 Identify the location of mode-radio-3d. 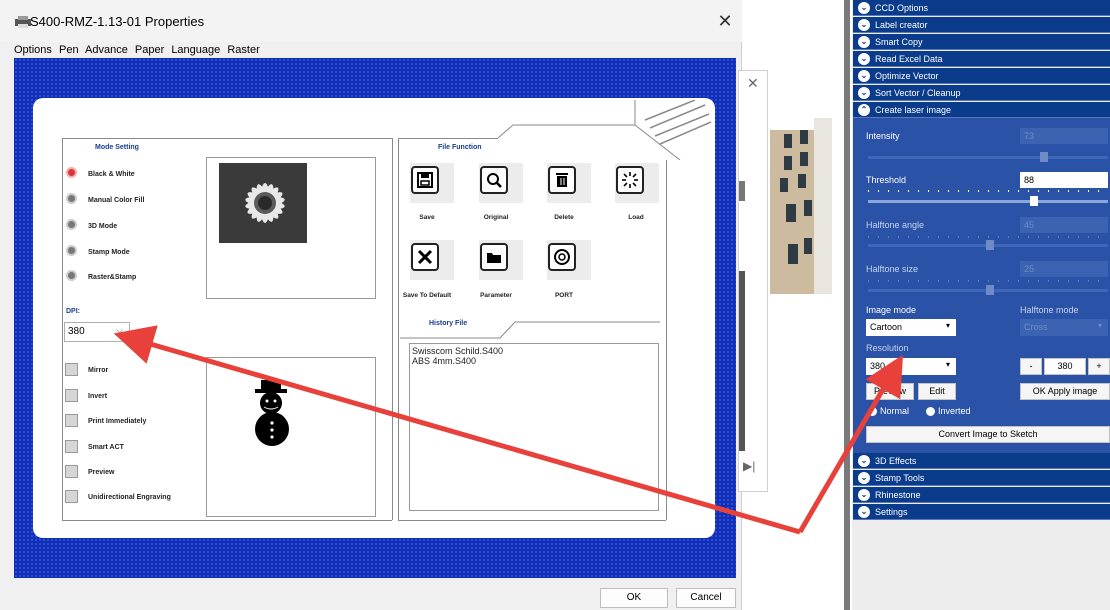
(71, 224).